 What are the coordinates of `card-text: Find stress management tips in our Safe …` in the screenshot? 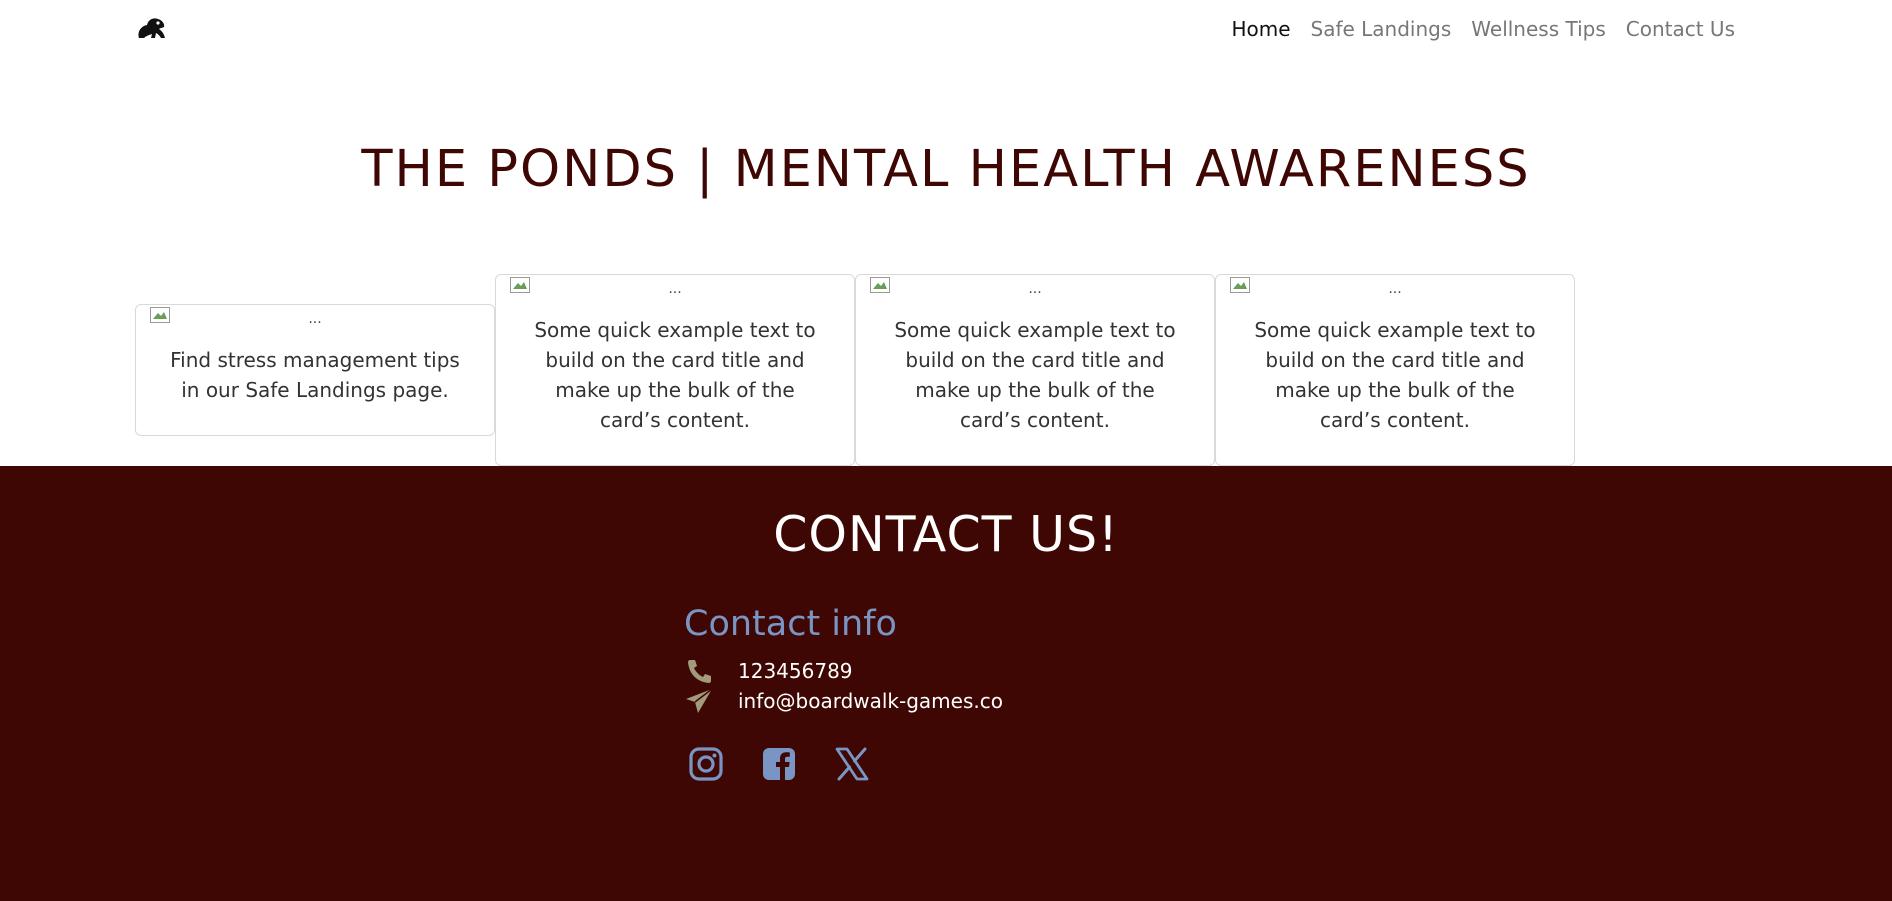 It's located at (315, 375).